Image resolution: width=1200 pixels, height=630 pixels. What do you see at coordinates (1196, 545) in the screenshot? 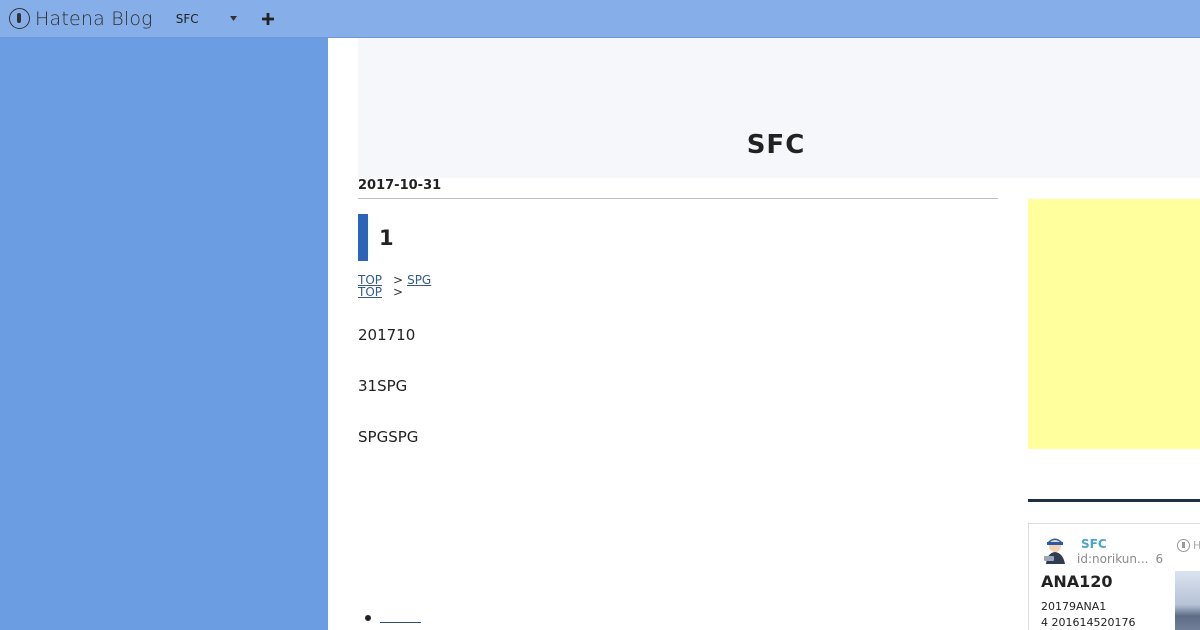
I see `hatena-mini-label: H` at bounding box center [1196, 545].